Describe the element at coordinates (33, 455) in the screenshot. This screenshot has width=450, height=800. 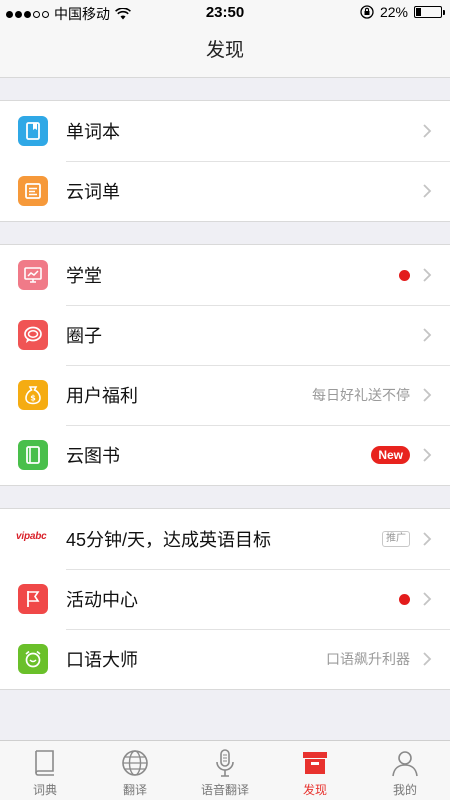
I see `book-icon` at that location.